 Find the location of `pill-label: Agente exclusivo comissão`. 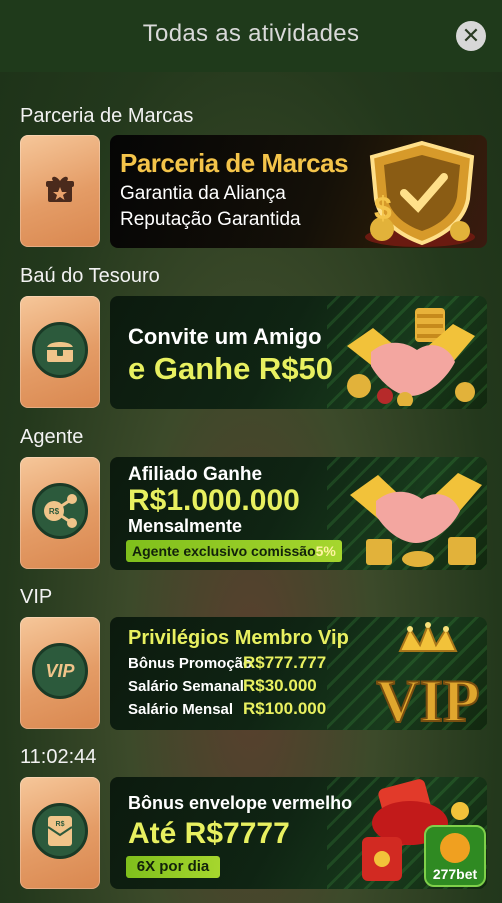

pill-label: Agente exclusivo comissão is located at coordinates (224, 551).